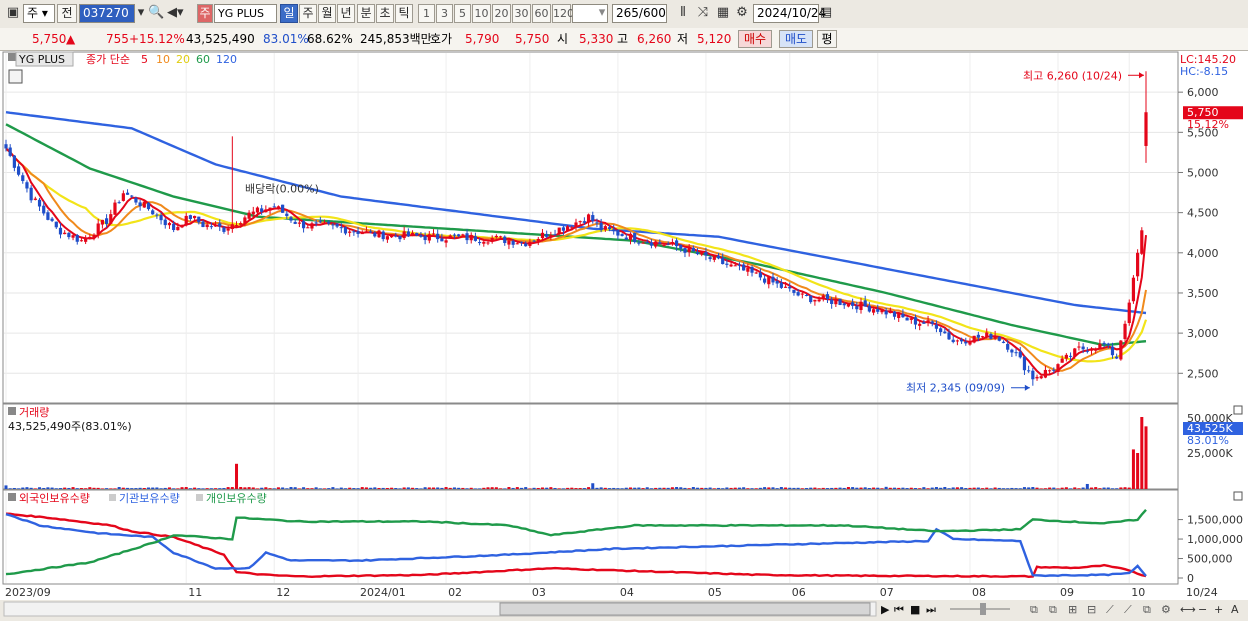  I want to click on window-icon: ▣, so click(13, 13).